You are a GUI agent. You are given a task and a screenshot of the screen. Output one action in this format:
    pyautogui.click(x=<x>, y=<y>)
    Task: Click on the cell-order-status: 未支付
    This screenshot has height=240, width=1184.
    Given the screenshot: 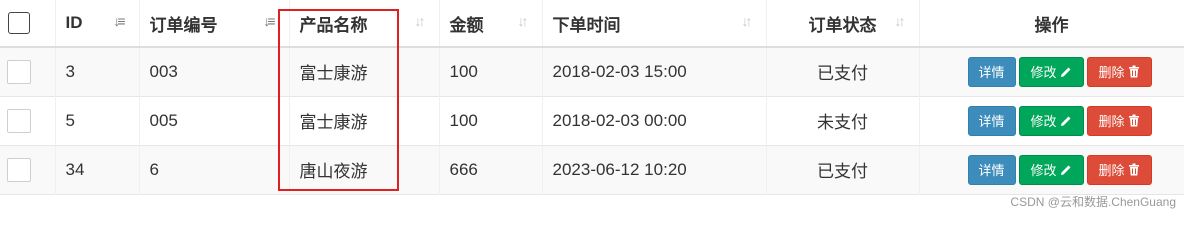 What is the action you would take?
    pyautogui.click(x=843, y=120)
    